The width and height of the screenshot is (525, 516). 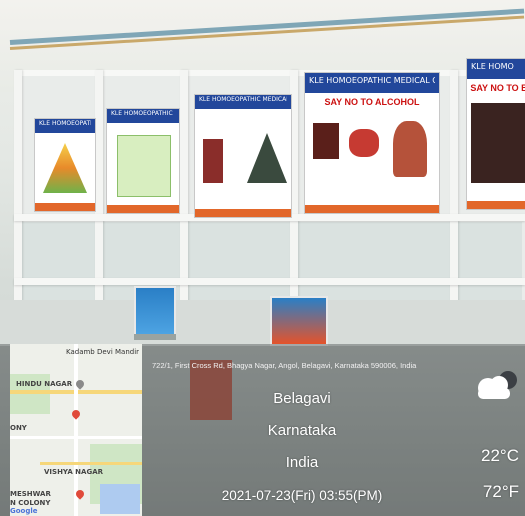 I want to click on temperature-fahrenheit: 72°F, so click(x=500, y=491).